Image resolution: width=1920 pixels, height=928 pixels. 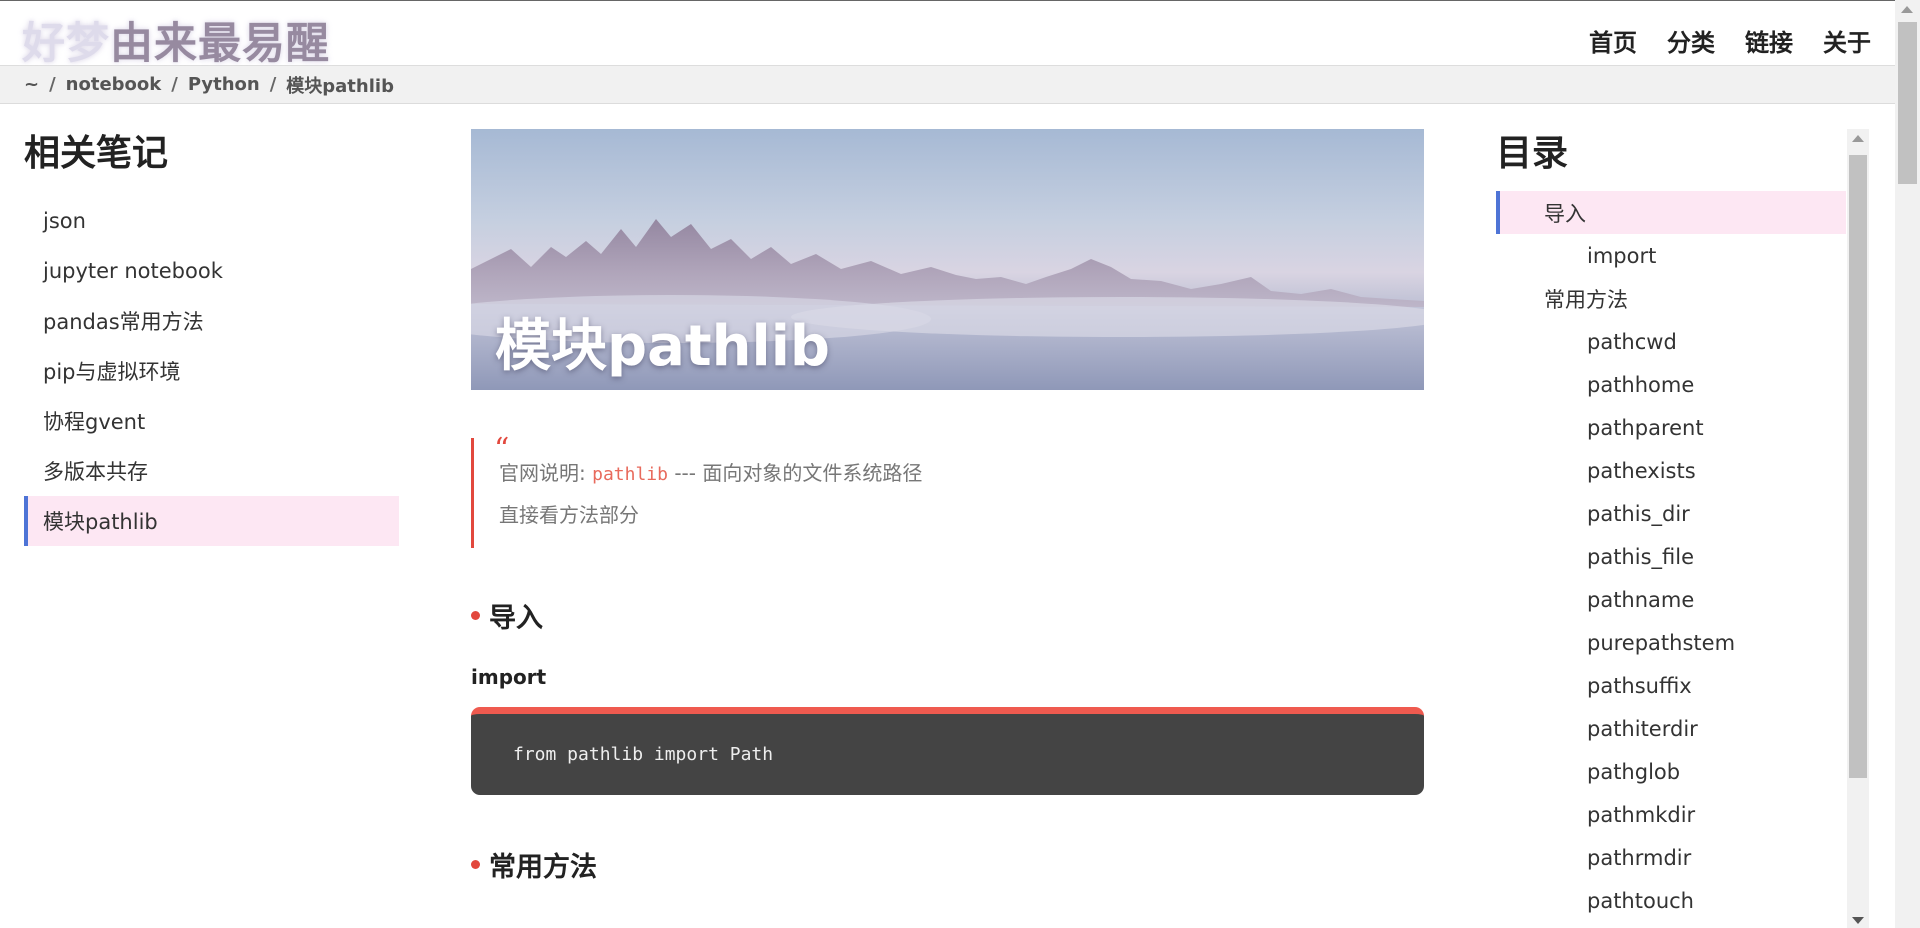 I want to click on toc-title: 目录, so click(x=1532, y=153).